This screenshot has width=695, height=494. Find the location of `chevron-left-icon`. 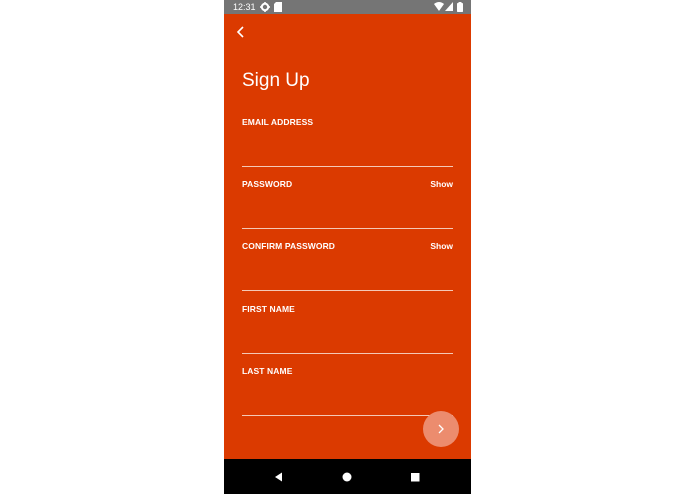

chevron-left-icon is located at coordinates (240, 32).